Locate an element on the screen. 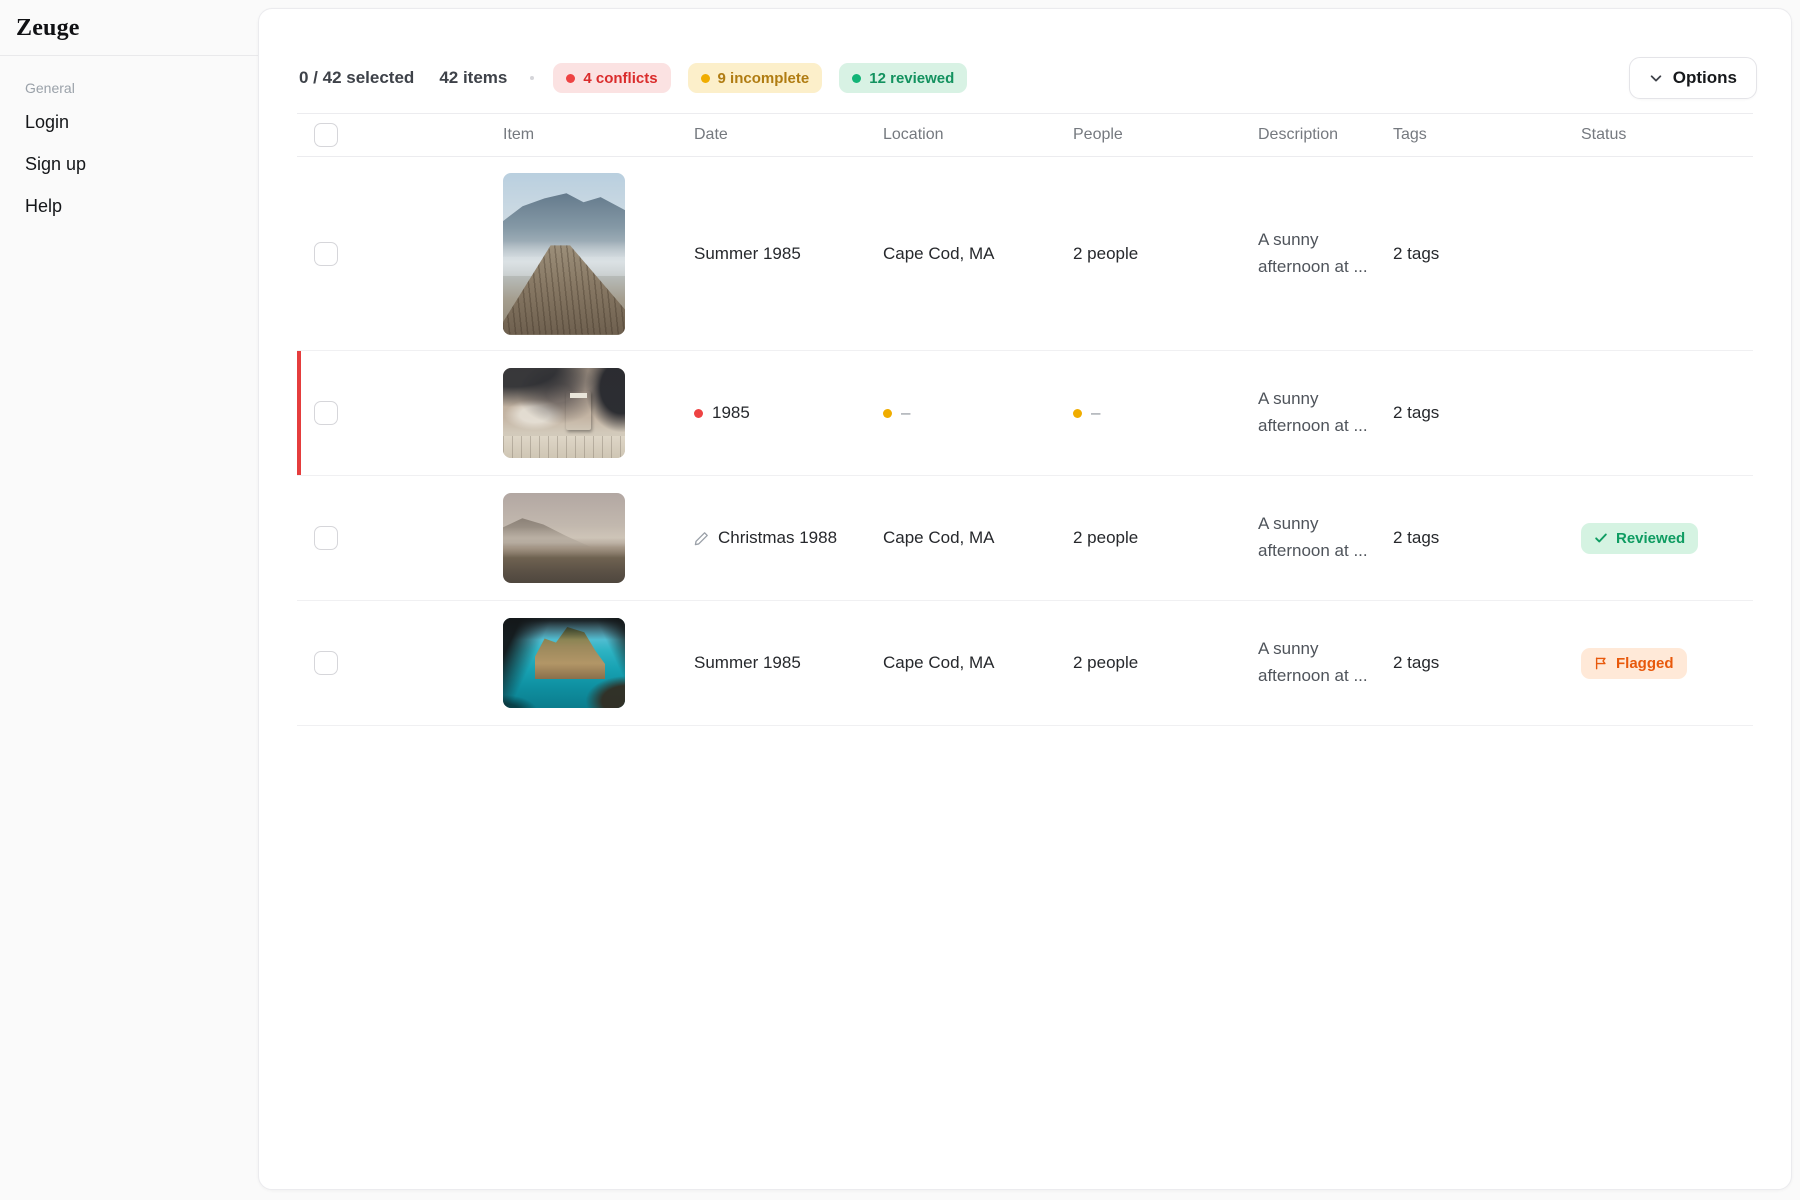 The width and height of the screenshot is (1800, 1200). sidebar-item-signup: Sign up is located at coordinates (129, 164).